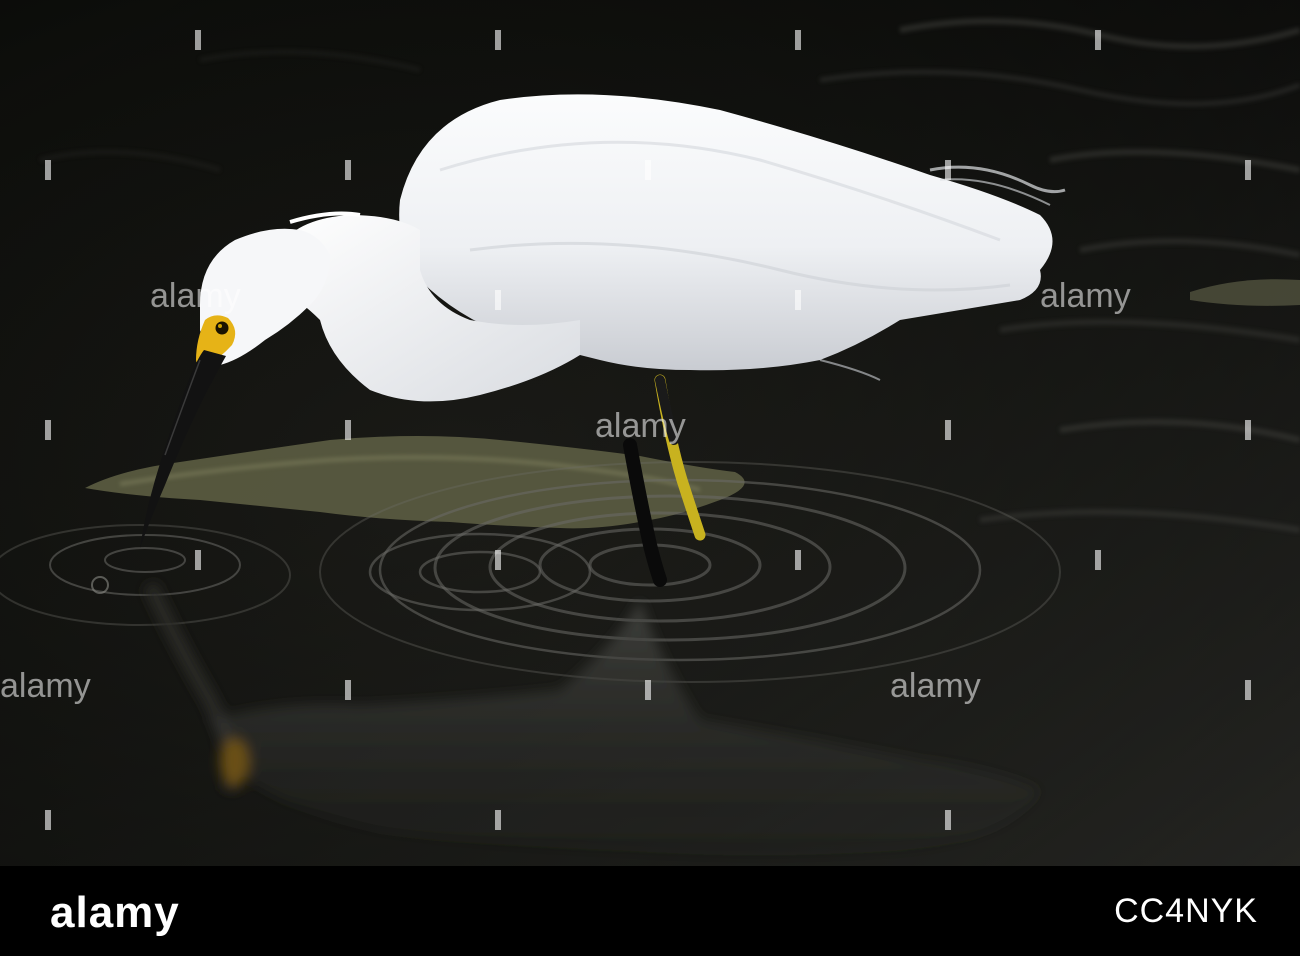  Describe the element at coordinates (115, 913) in the screenshot. I see `alamy-logo: alamy` at that location.